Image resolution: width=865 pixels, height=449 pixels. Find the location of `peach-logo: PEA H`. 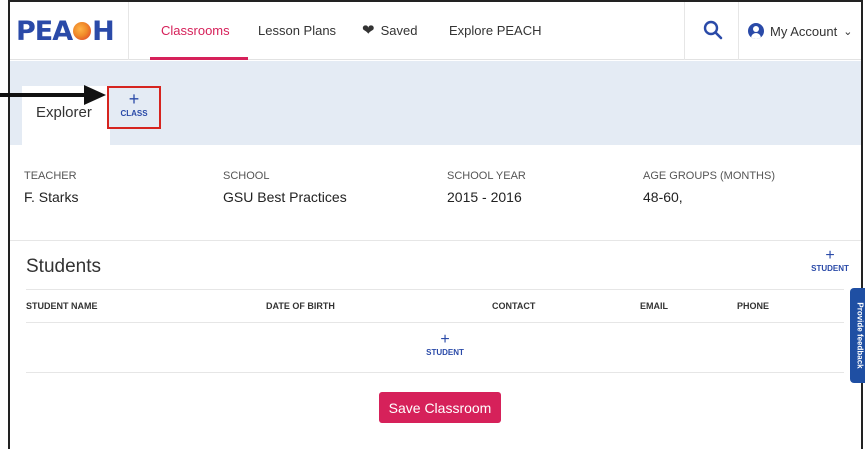

peach-logo: PEA H is located at coordinates (65, 31).